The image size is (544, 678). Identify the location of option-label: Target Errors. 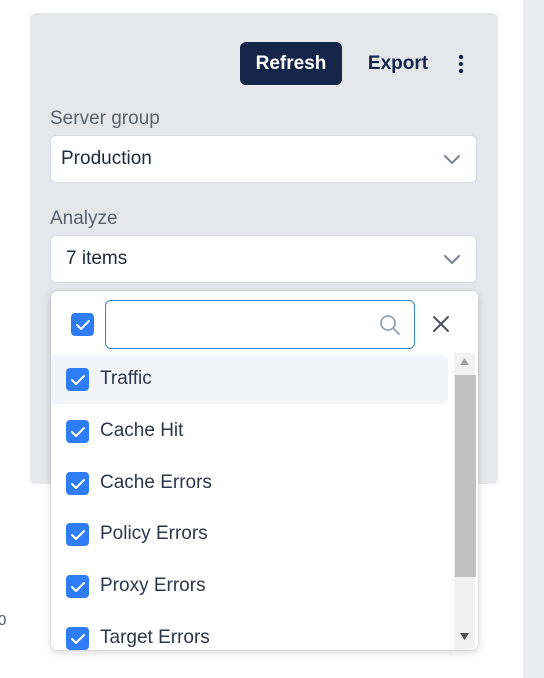
(155, 637).